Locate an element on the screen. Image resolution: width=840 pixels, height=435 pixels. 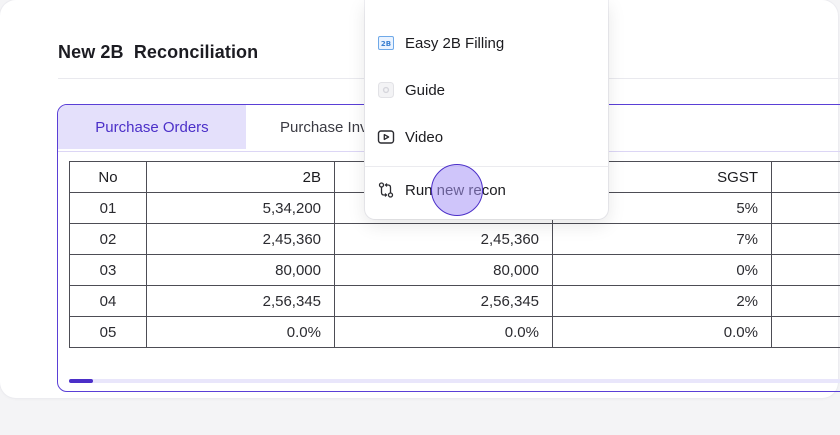
cell-no: 01 is located at coordinates (108, 208).